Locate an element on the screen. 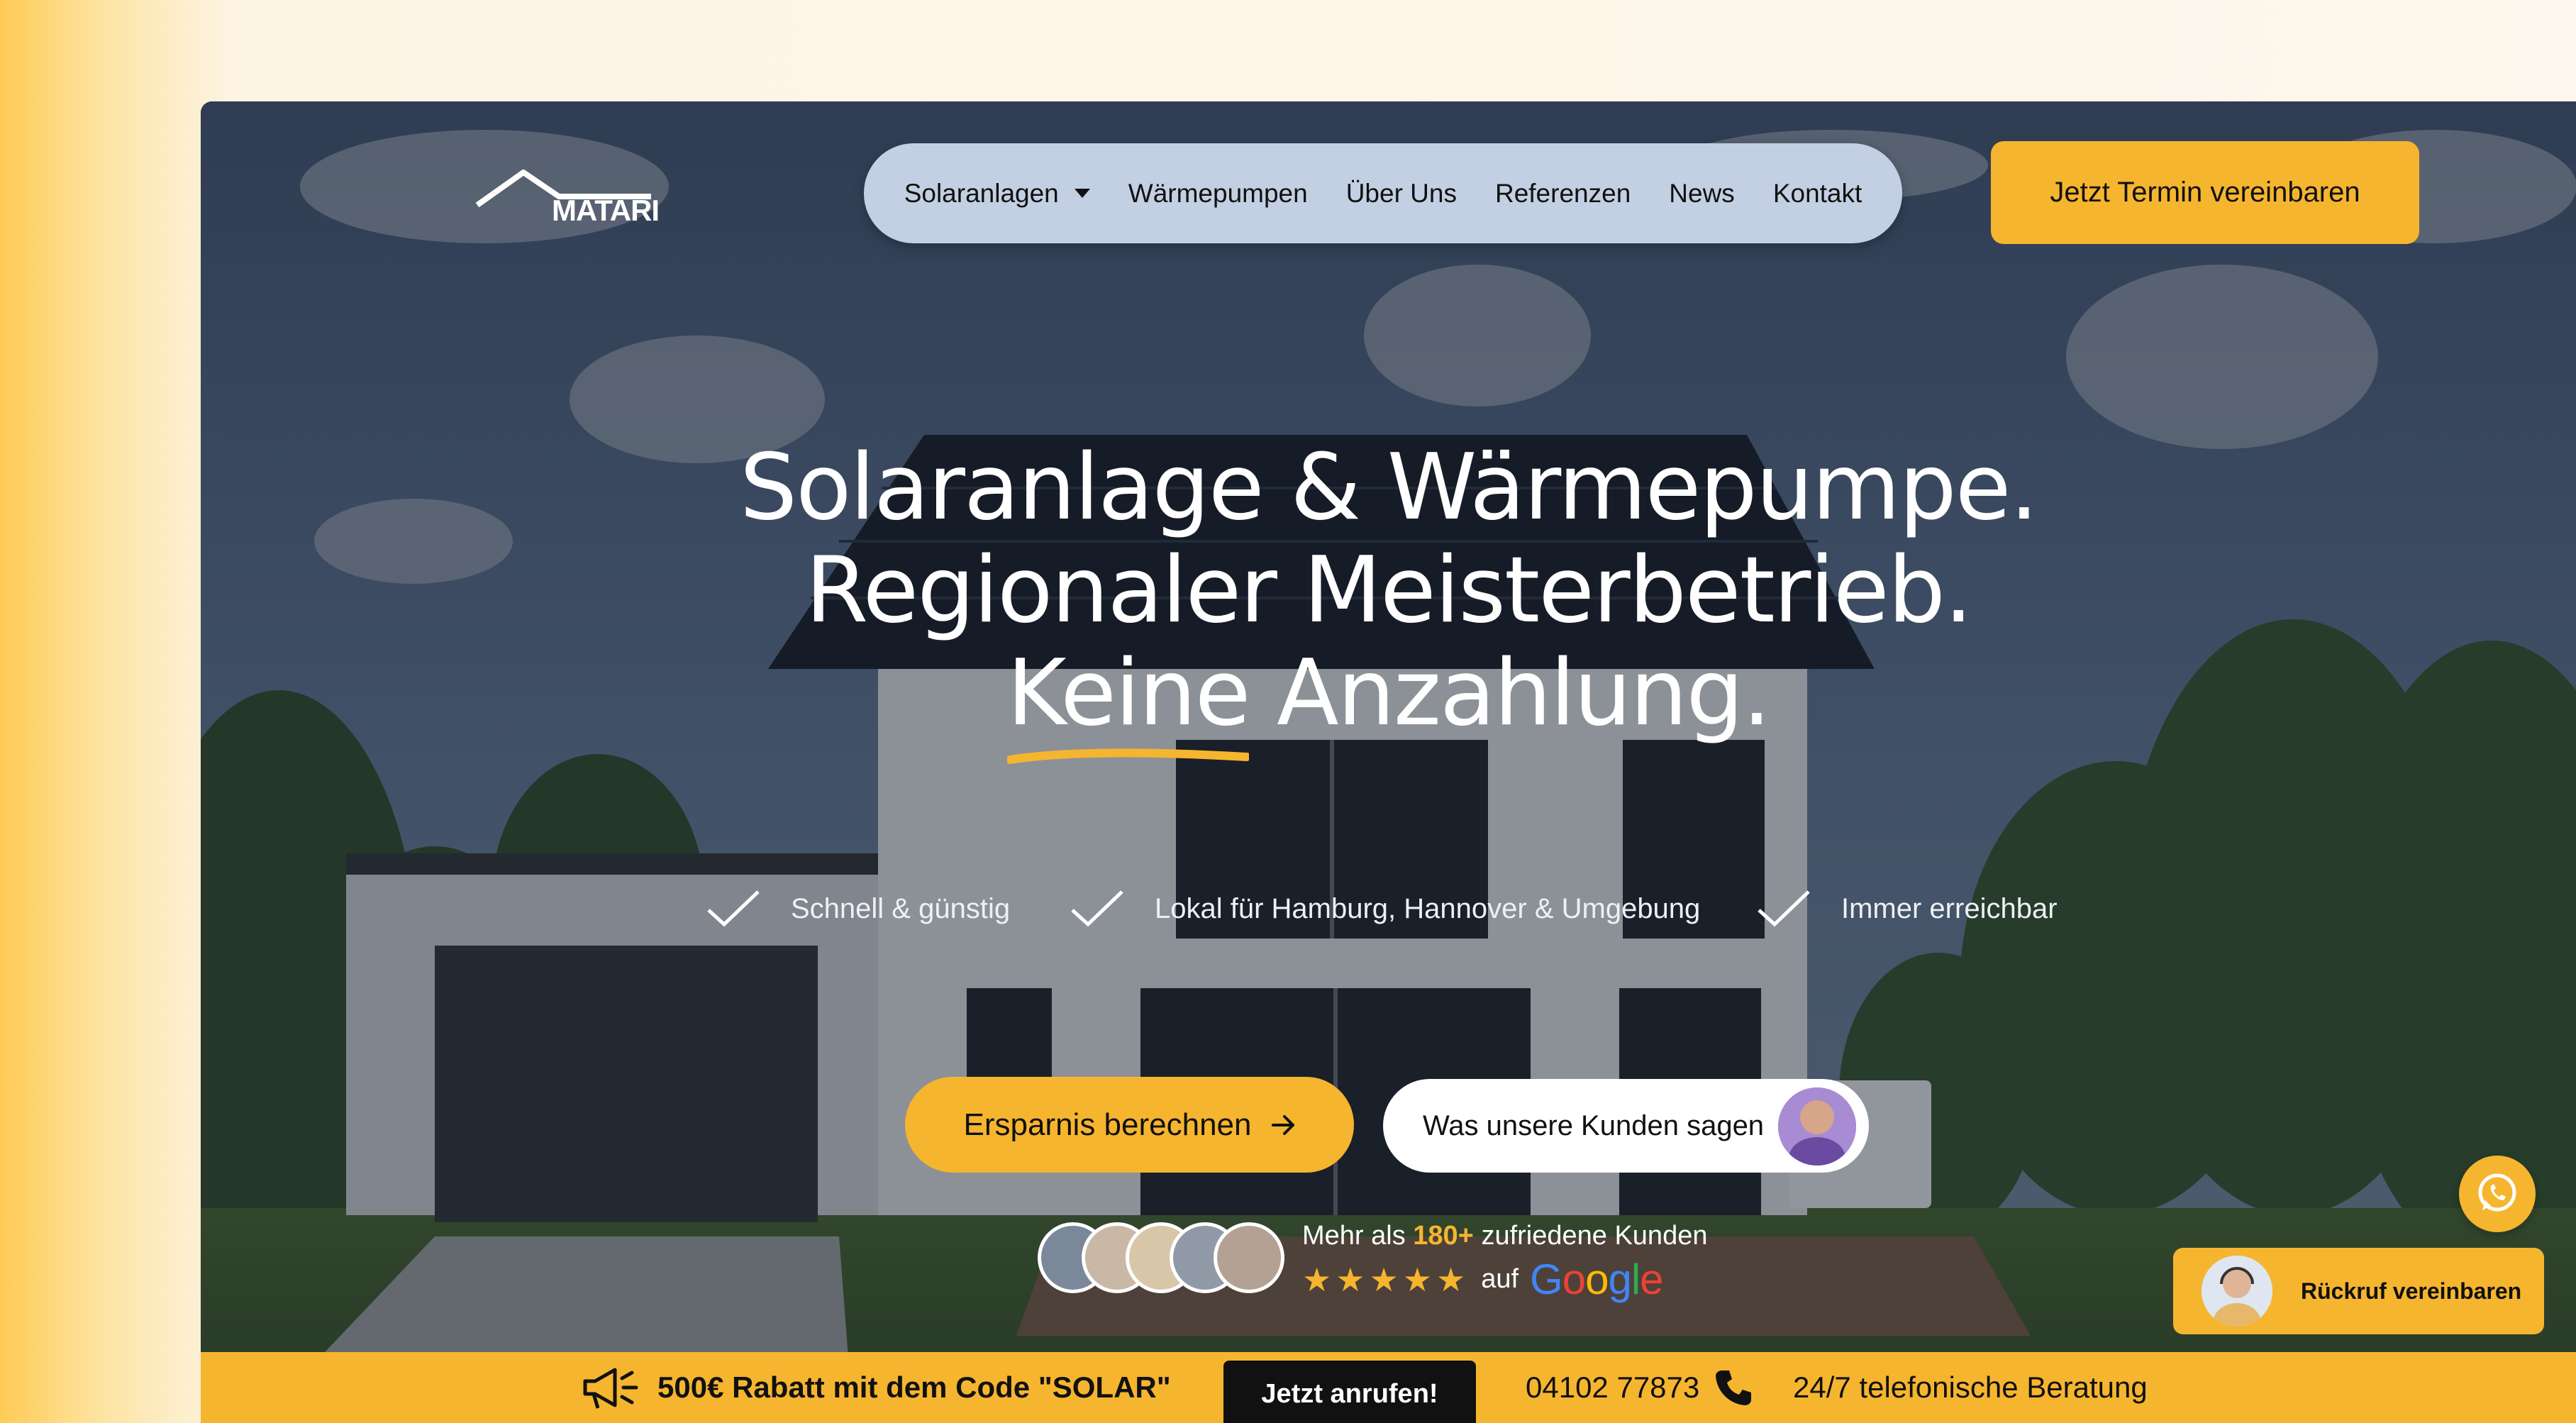 Image resolution: width=2576 pixels, height=1423 pixels. nav-item-label: Solaranlagen is located at coordinates (982, 193).